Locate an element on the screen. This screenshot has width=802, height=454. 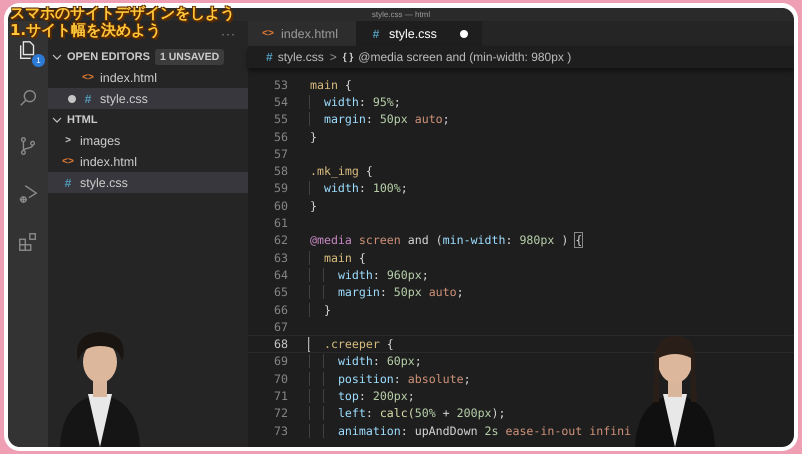
line-number: 67 is located at coordinates (280, 327).